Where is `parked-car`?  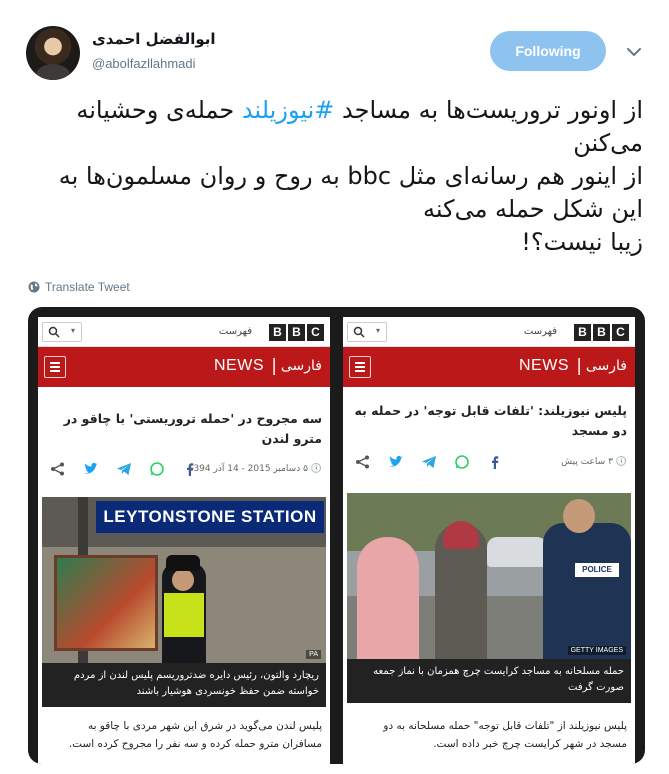 parked-car is located at coordinates (517, 552).